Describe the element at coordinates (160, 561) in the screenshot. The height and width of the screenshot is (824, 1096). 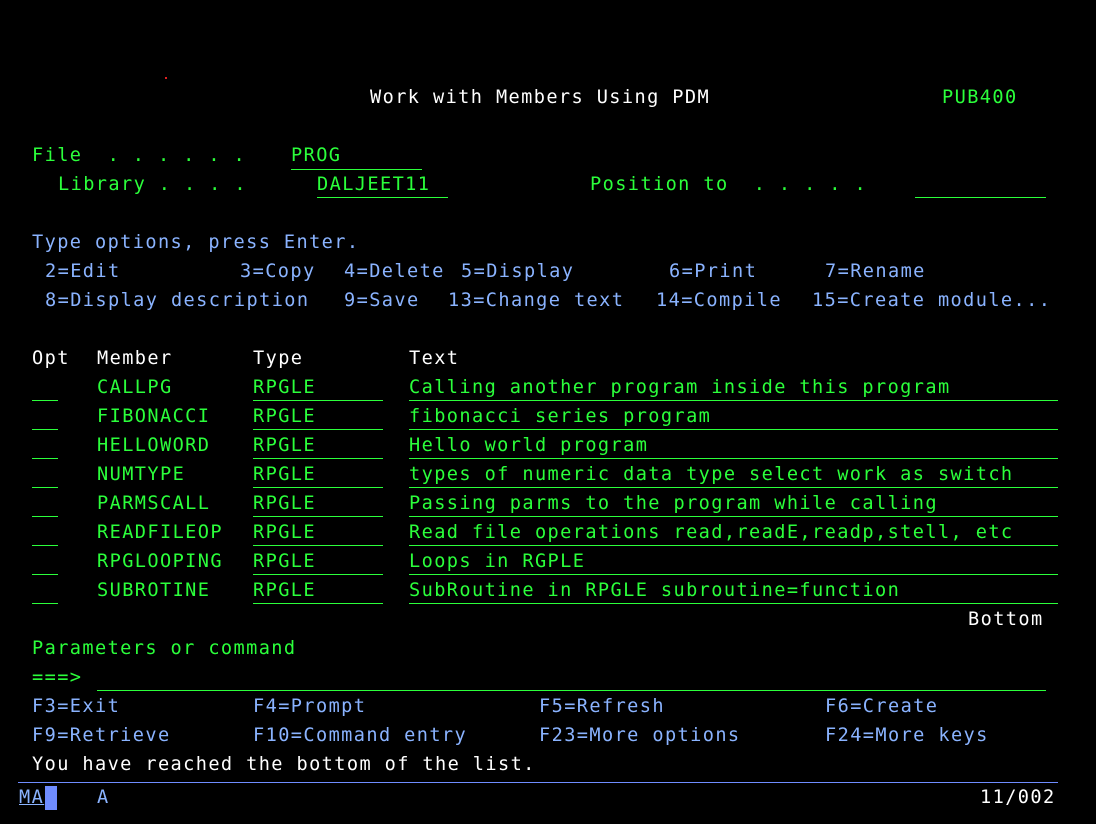
I see `member-name: RPGLOOPING` at that location.